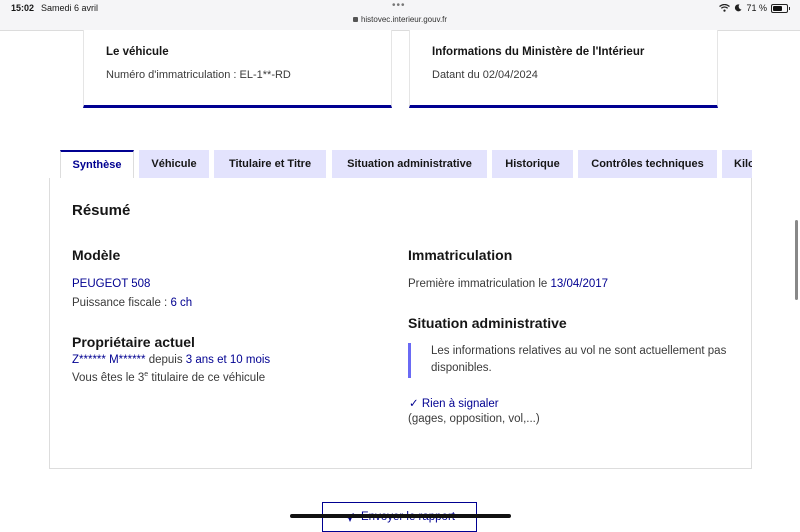 This screenshot has height=532, width=800. Describe the element at coordinates (23, 8) in the screenshot. I see `status-time: 15:02` at that location.